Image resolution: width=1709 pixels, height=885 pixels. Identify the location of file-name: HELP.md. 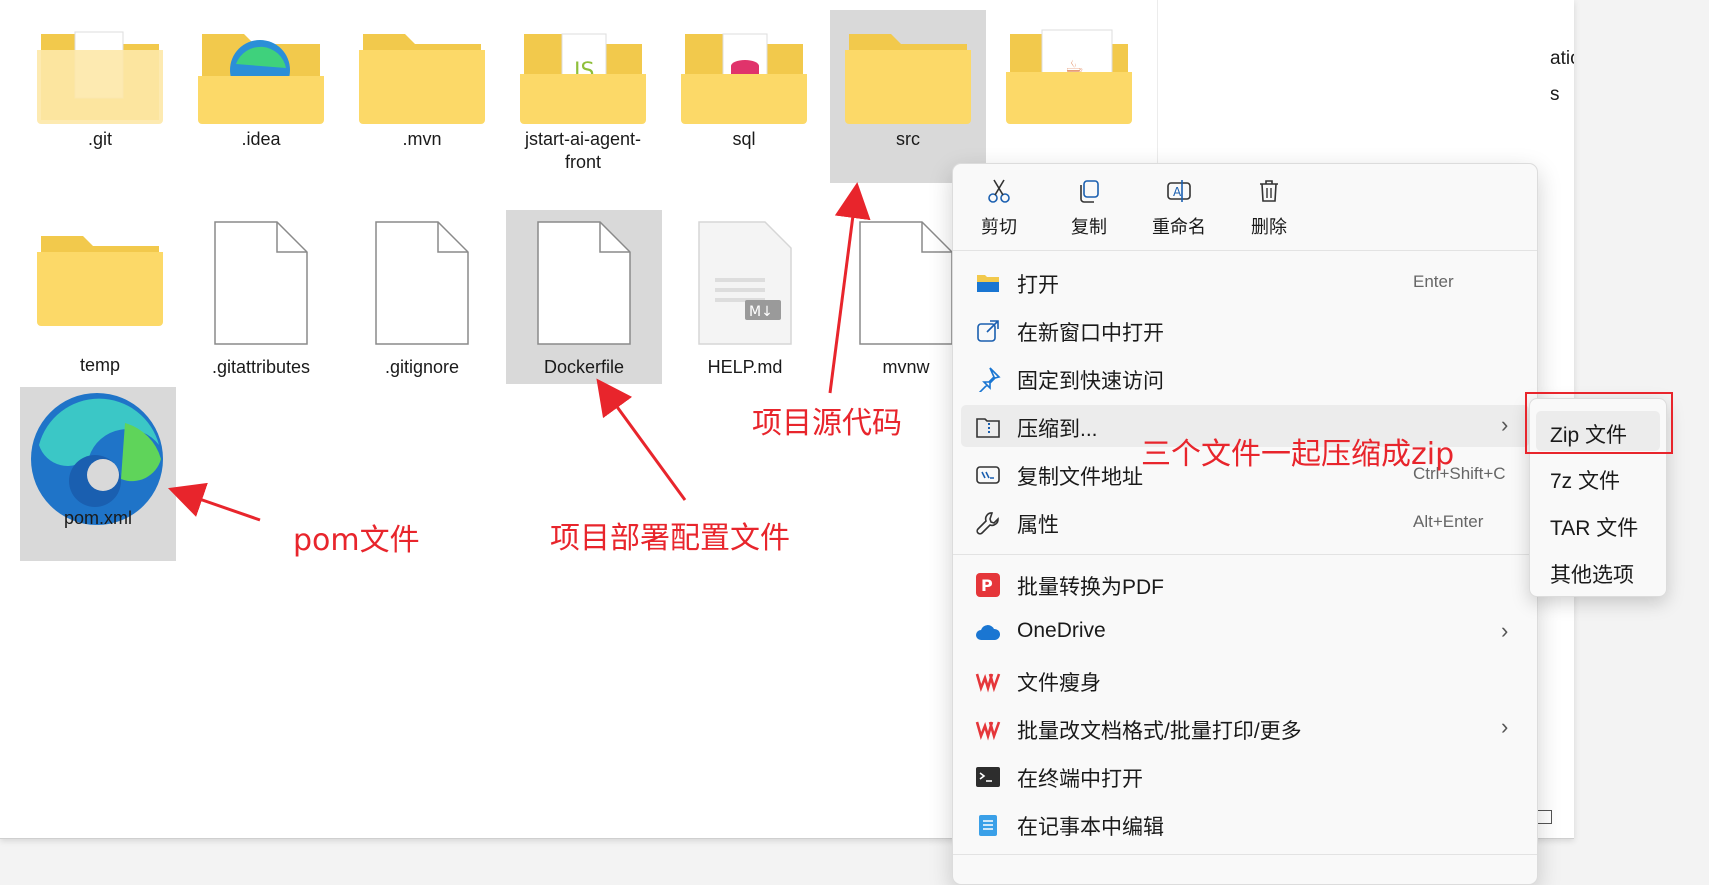
(745, 367).